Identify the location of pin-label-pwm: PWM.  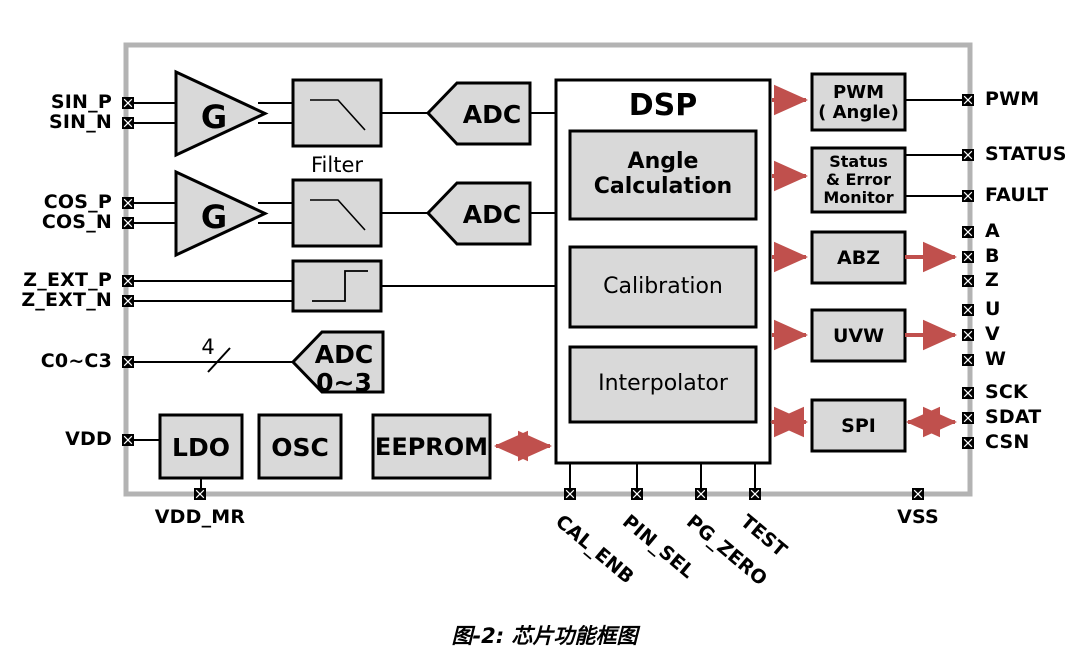
(1012, 99).